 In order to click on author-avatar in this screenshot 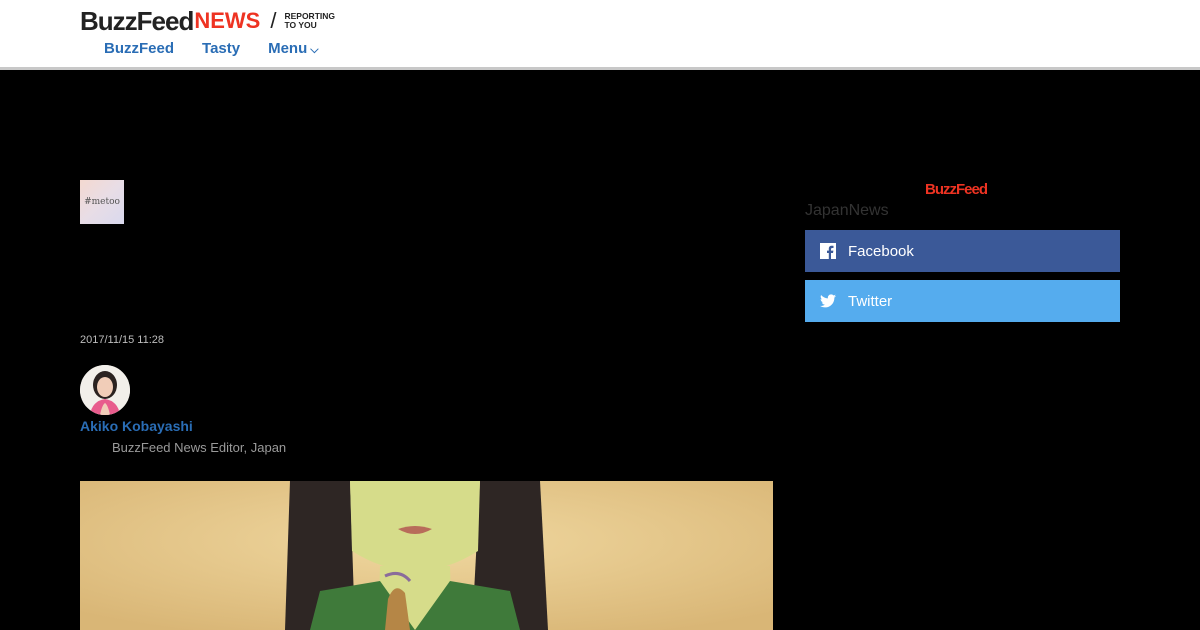, I will do `click(105, 390)`.